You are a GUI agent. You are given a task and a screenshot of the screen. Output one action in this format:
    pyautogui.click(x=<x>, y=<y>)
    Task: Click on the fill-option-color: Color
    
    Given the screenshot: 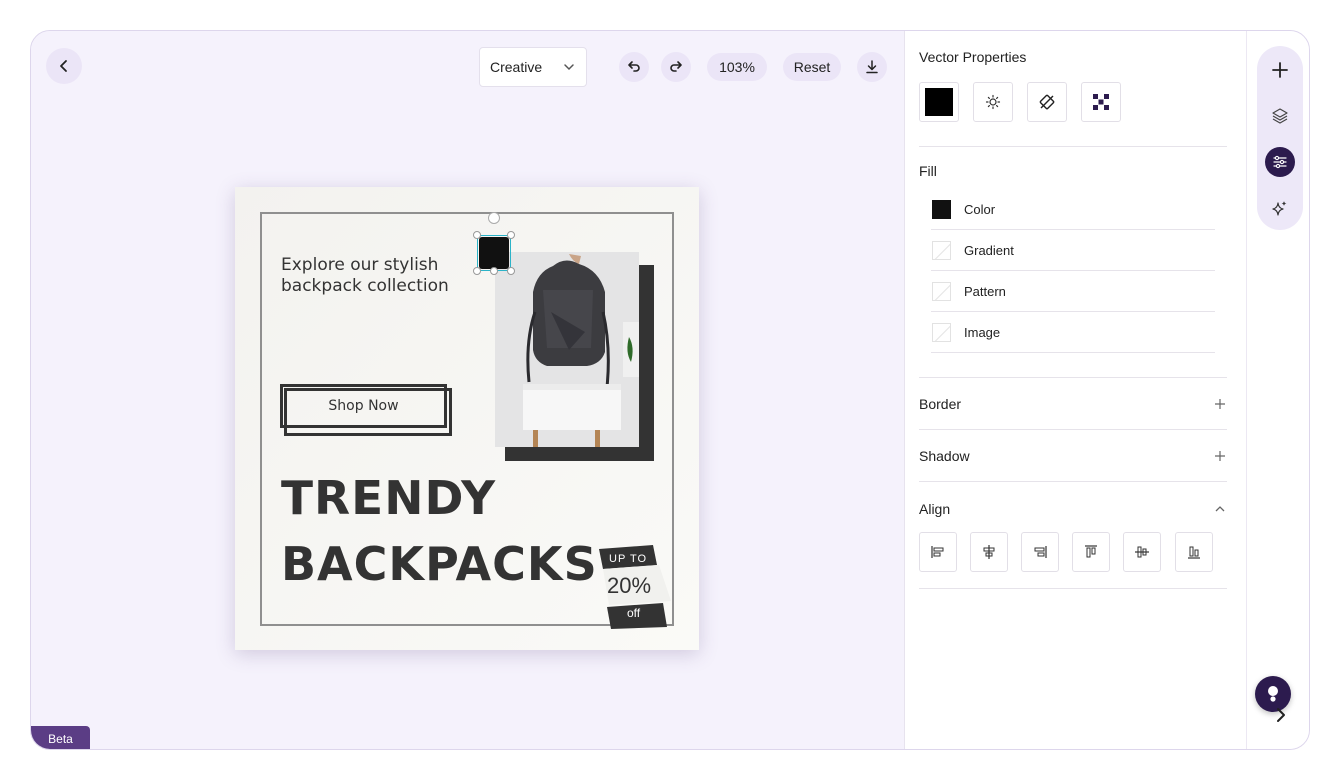 What is the action you would take?
    pyautogui.click(x=1073, y=209)
    